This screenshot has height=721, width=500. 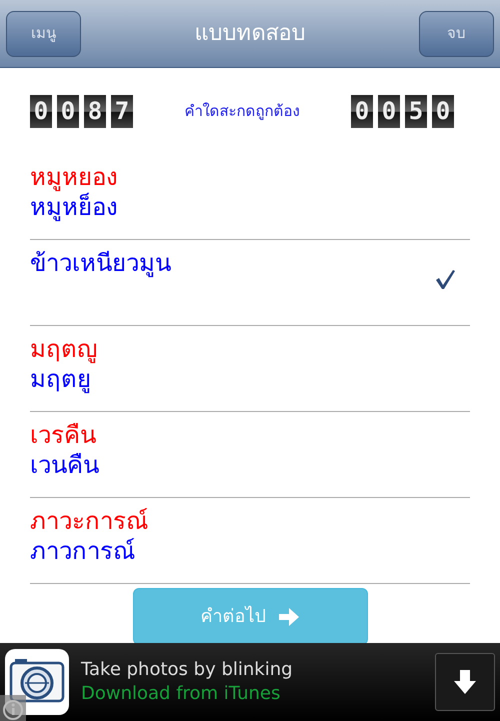 What do you see at coordinates (13, 708) in the screenshot?
I see `info-icon` at bounding box center [13, 708].